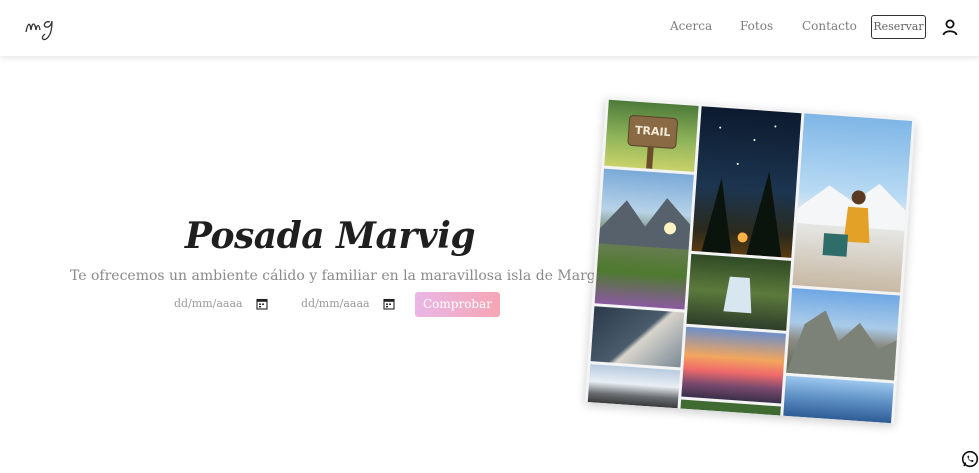 This screenshot has width=979, height=473. What do you see at coordinates (898, 27) in the screenshot?
I see `reserve-button: Reservar` at bounding box center [898, 27].